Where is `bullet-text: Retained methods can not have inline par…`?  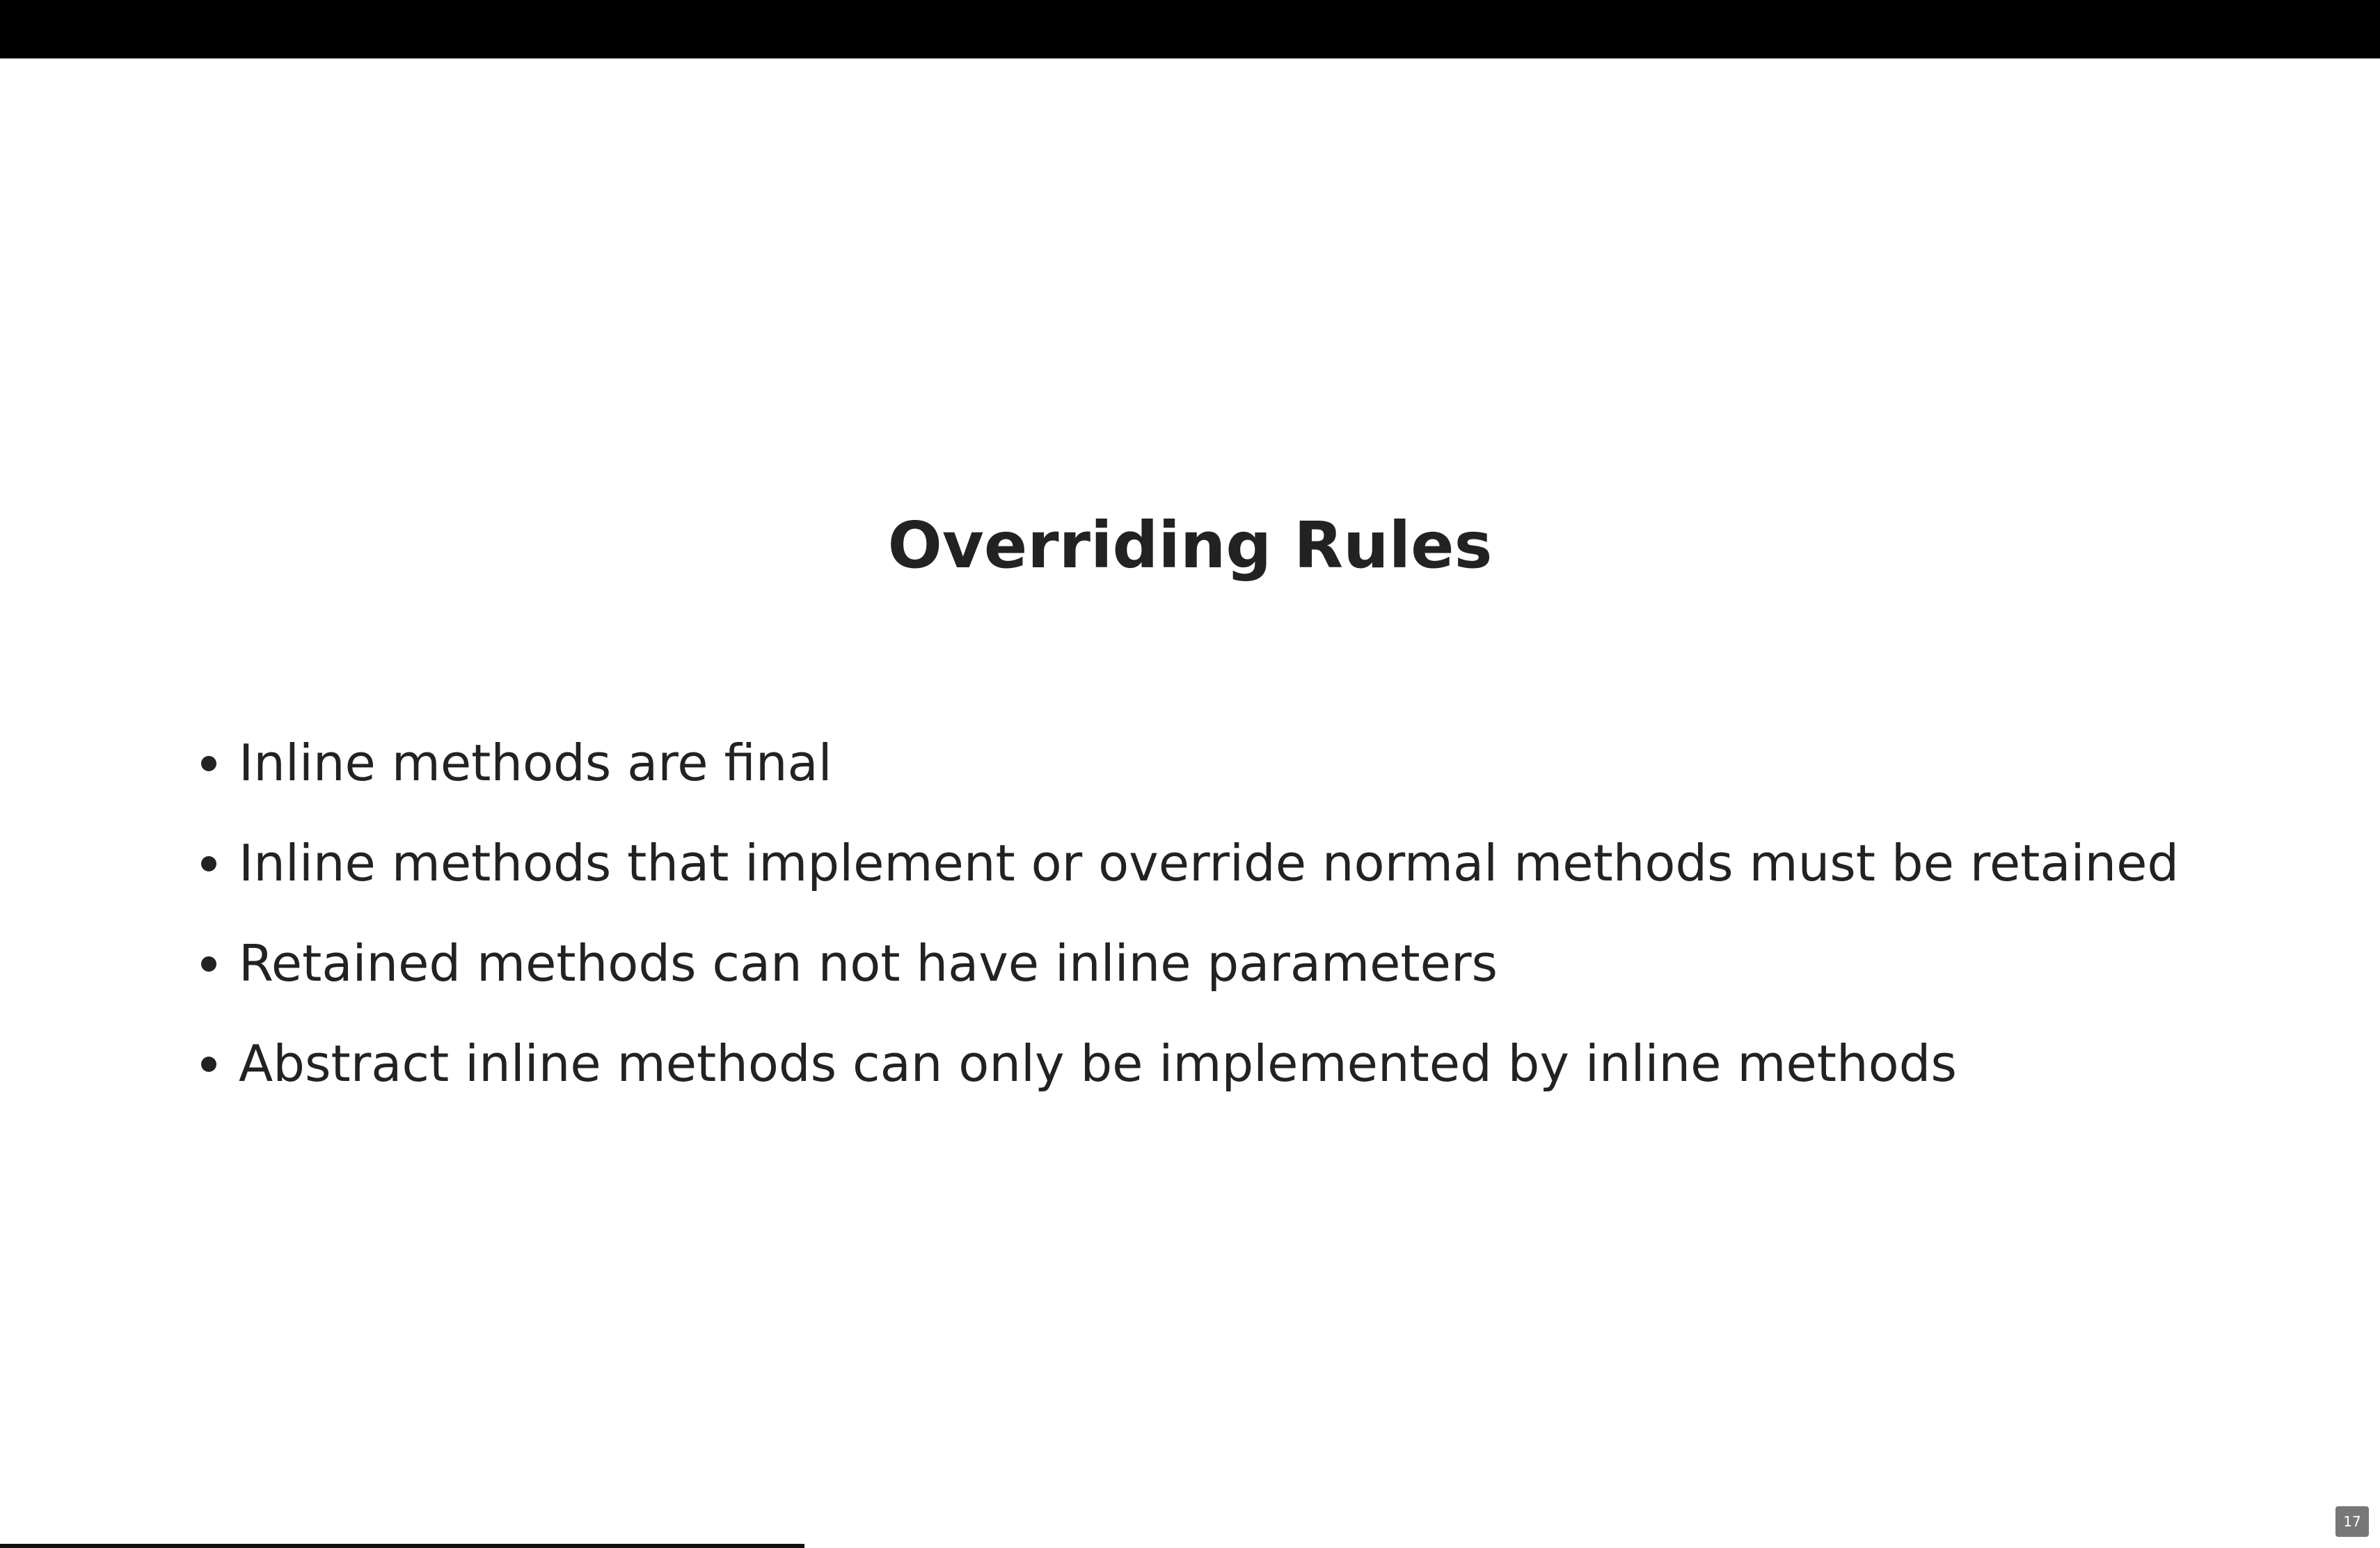 bullet-text: Retained methods can not have inline par… is located at coordinates (868, 963).